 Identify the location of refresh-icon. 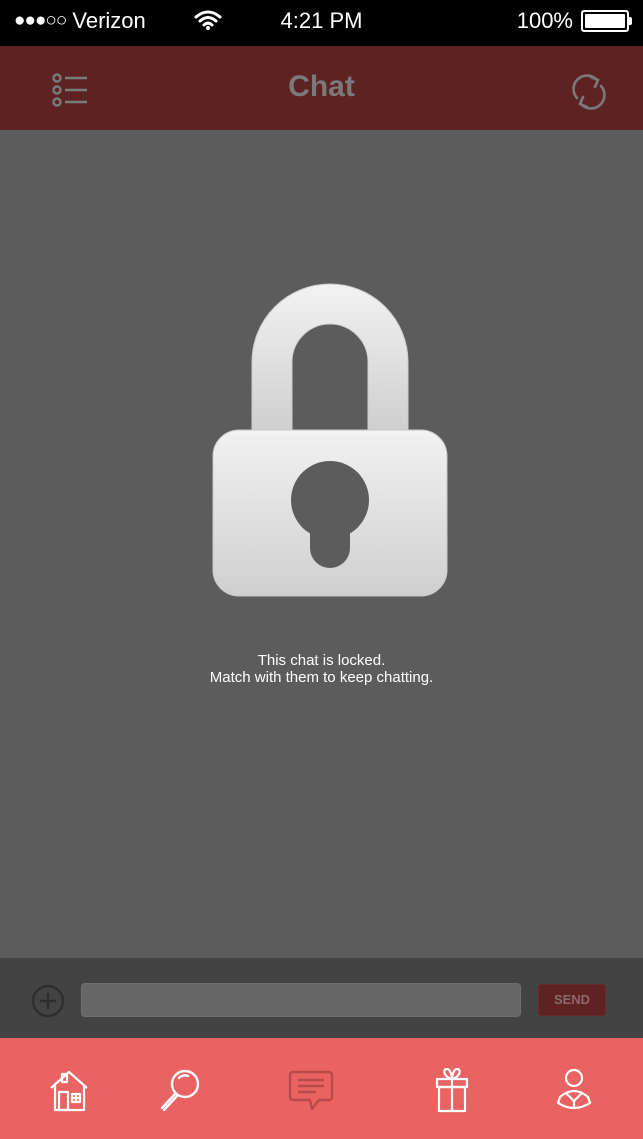
(589, 92).